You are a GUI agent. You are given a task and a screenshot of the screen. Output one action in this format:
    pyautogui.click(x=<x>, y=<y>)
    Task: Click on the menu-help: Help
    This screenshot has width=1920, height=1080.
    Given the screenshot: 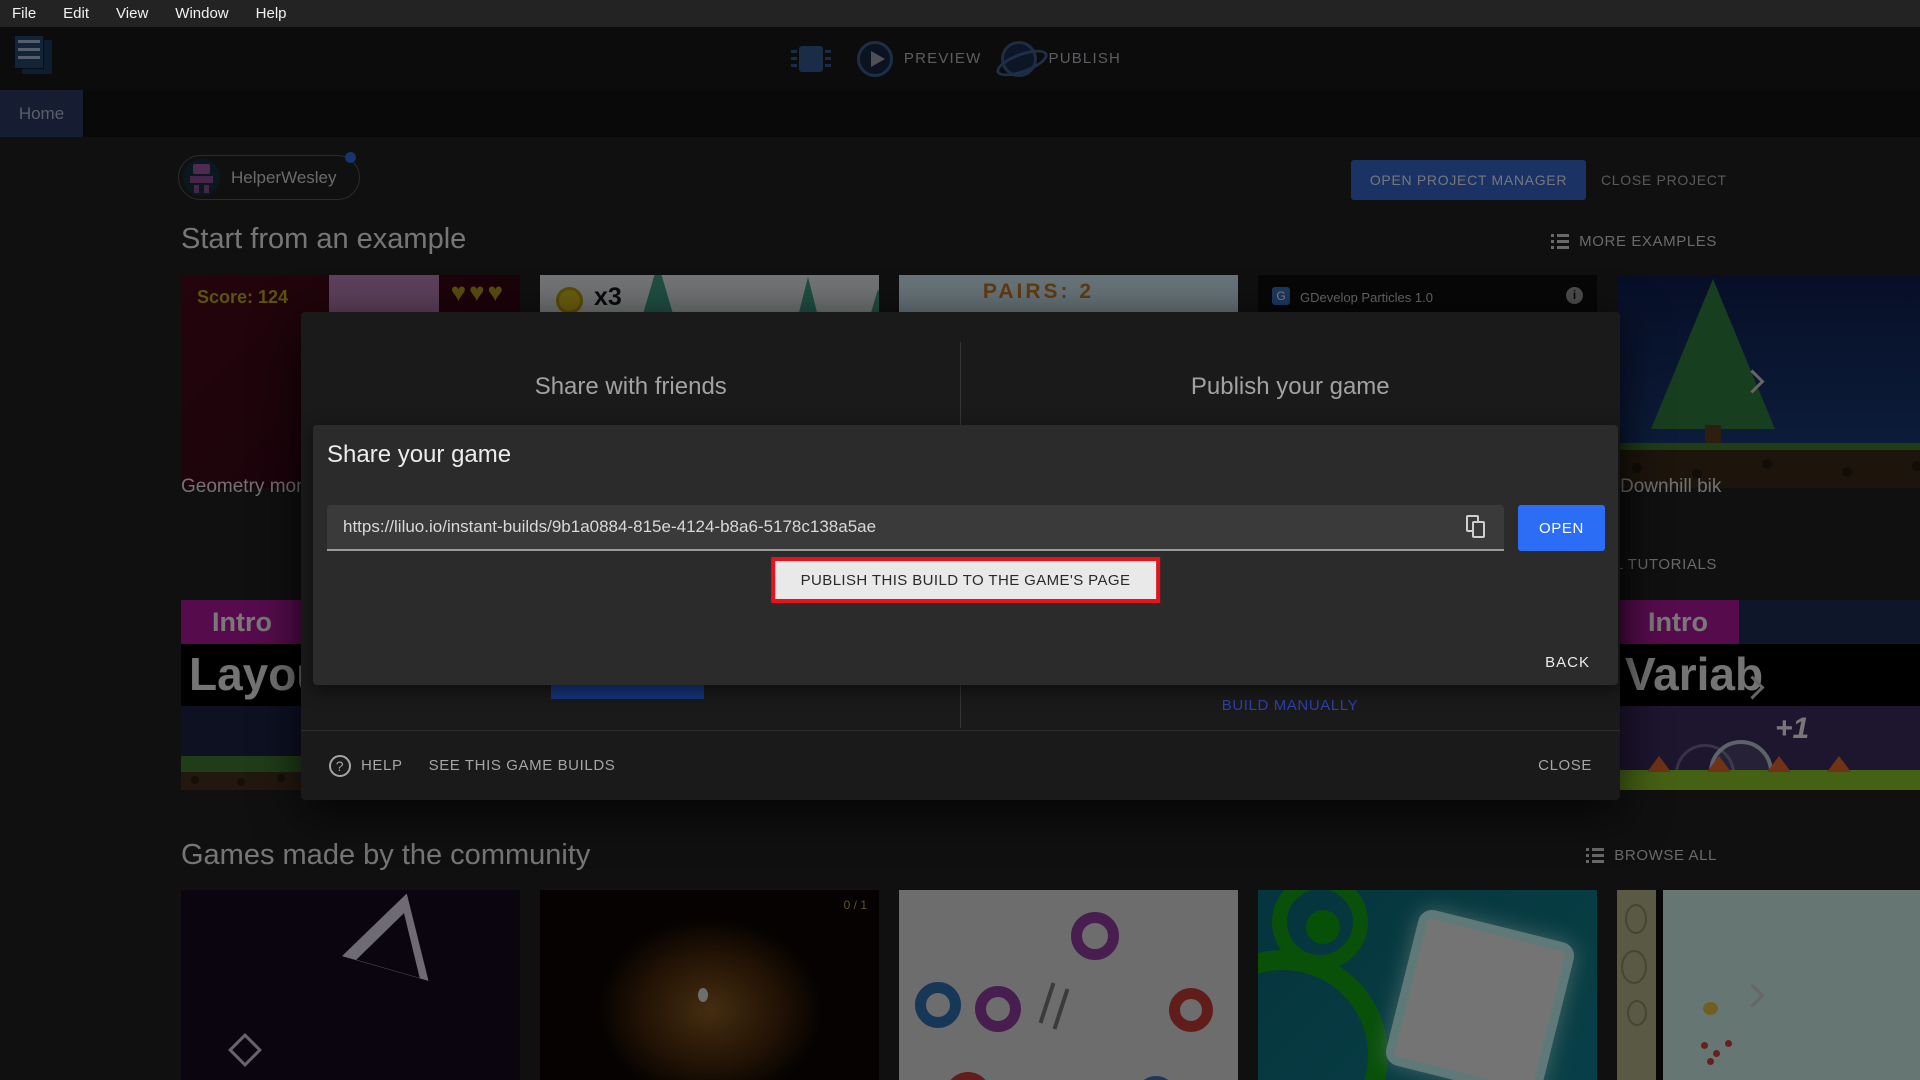 What is the action you would take?
    pyautogui.click(x=271, y=13)
    